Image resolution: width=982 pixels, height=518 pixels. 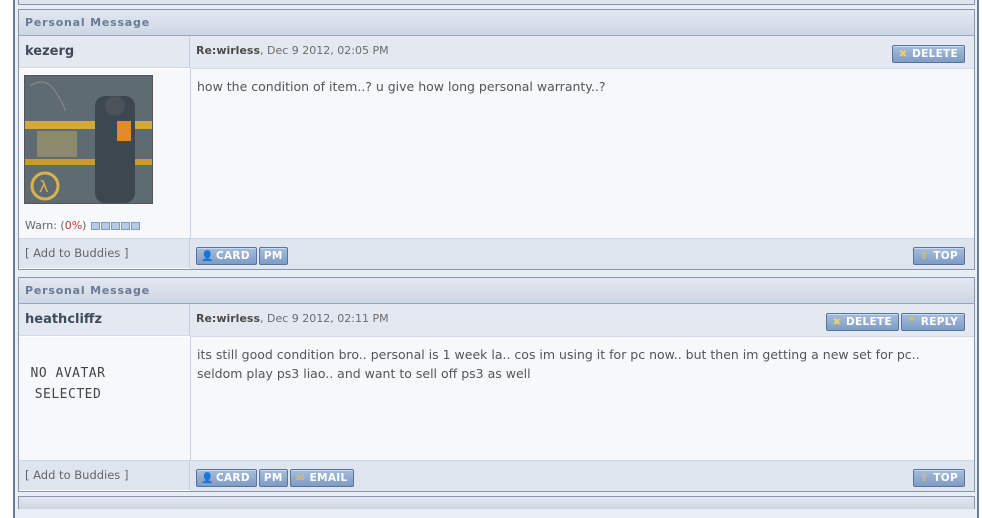 What do you see at coordinates (63, 319) in the screenshot?
I see `post-author: heathcliffz` at bounding box center [63, 319].